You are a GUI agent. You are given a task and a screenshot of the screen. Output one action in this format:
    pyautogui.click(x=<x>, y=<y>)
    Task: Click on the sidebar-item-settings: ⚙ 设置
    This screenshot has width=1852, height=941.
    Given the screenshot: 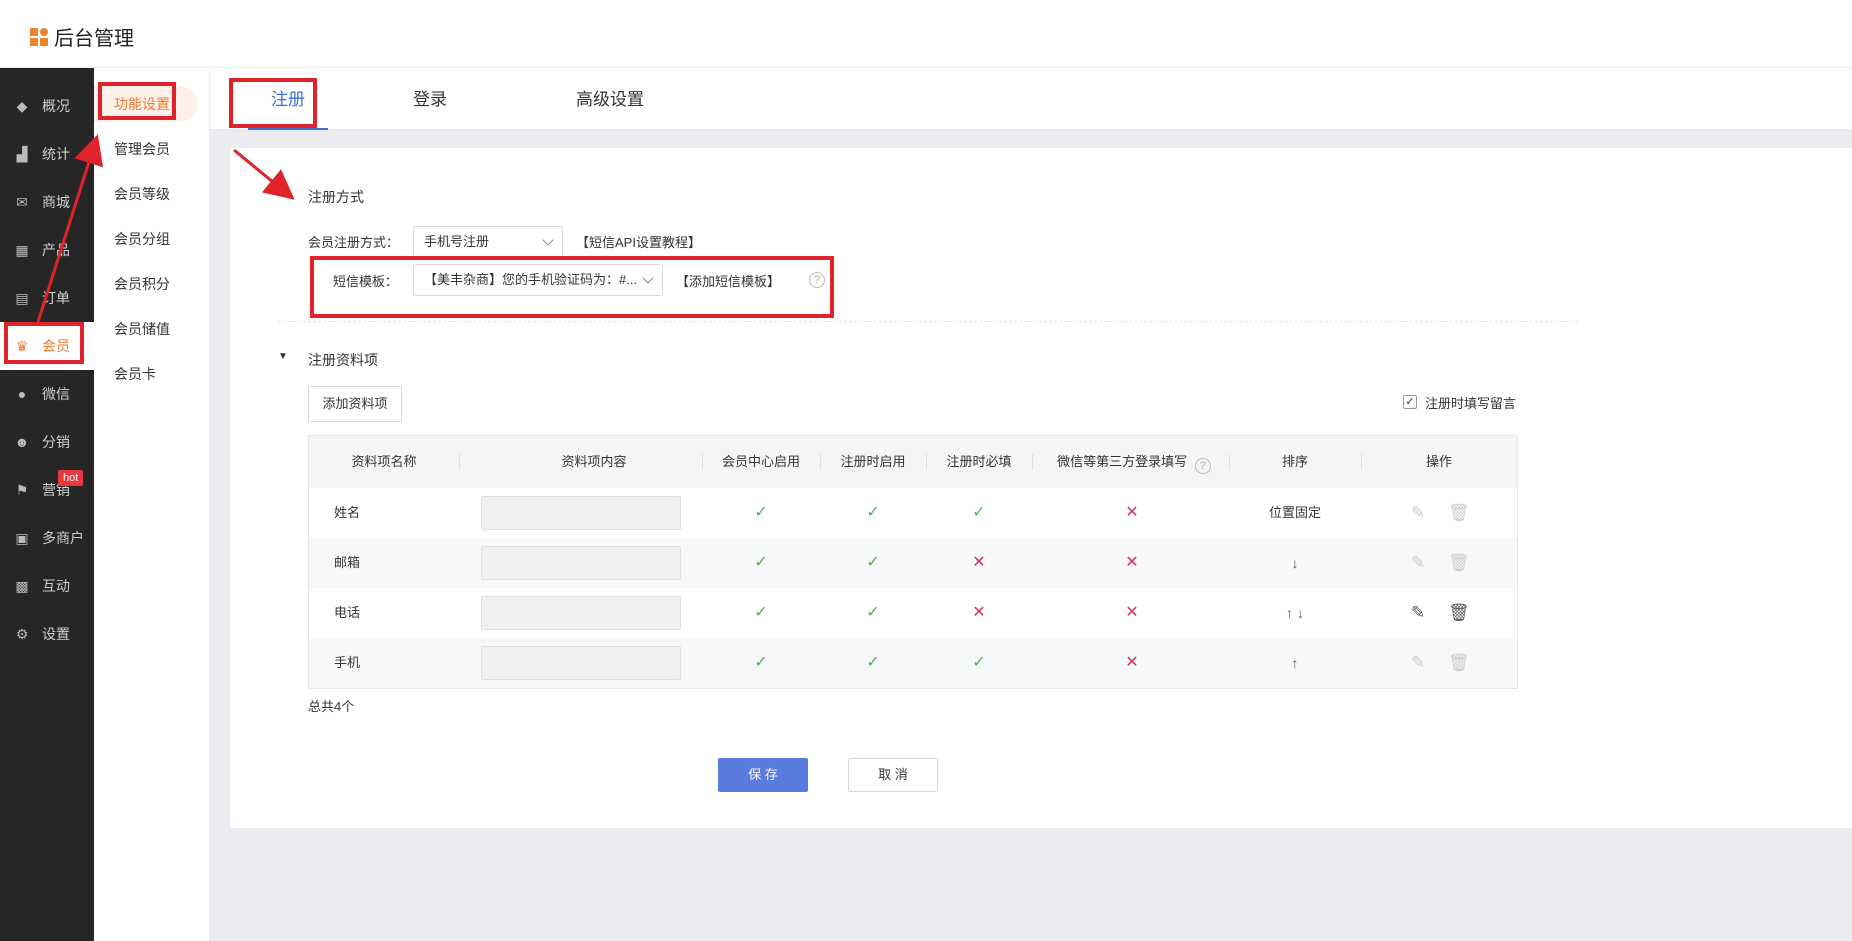 What is the action you would take?
    pyautogui.click(x=47, y=634)
    